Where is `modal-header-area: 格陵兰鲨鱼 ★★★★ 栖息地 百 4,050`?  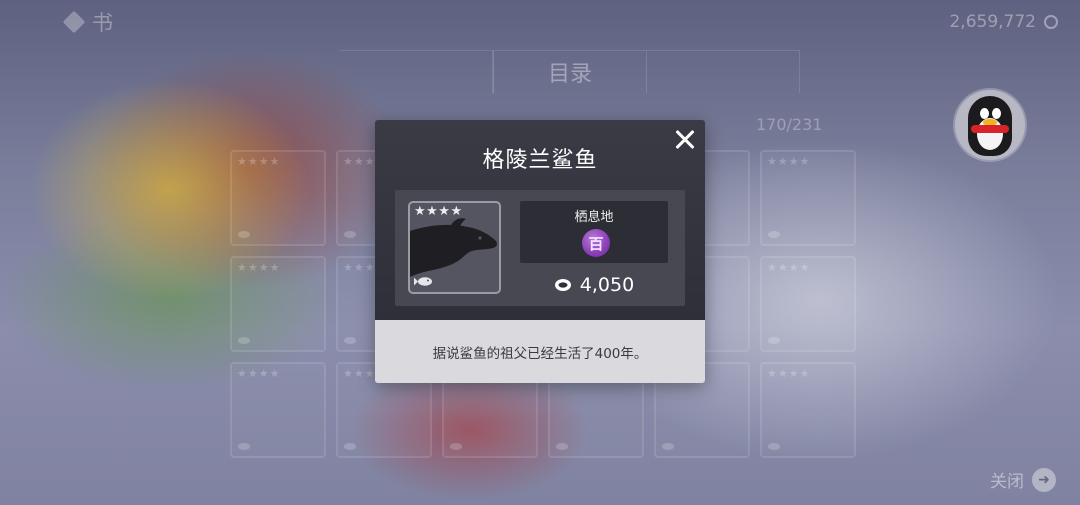 modal-header-area: 格陵兰鲨鱼 ★★★★ 栖息地 百 4,050 is located at coordinates (540, 220).